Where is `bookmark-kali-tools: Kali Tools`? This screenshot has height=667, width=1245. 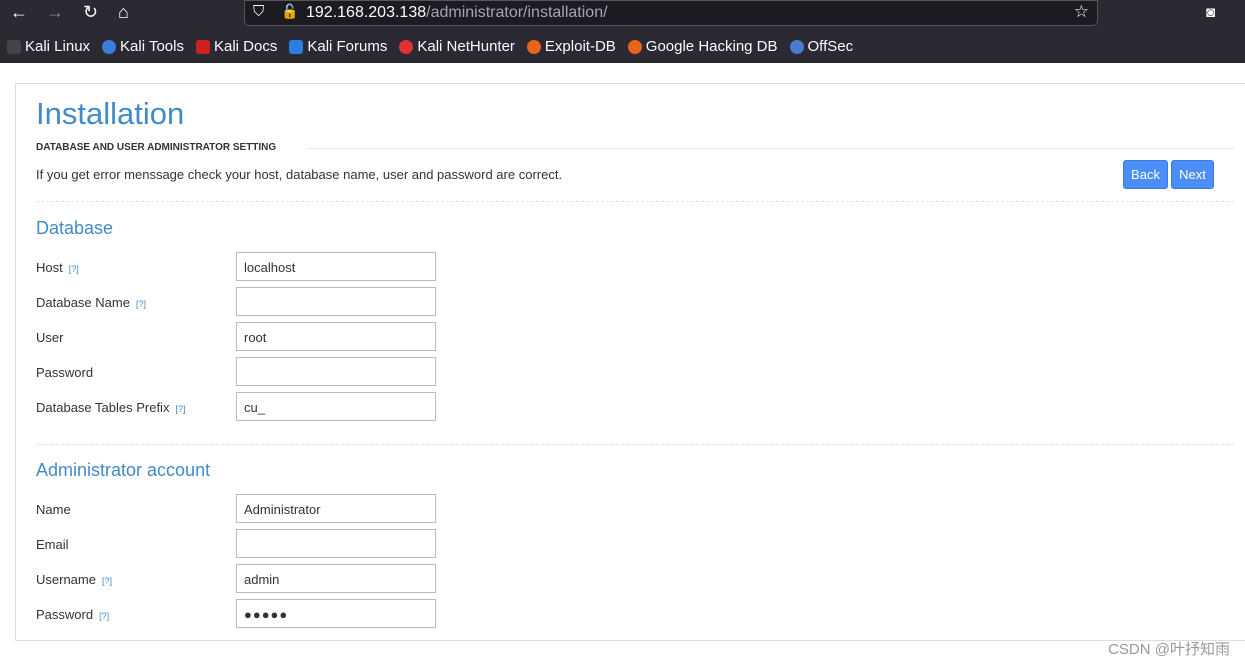 bookmark-kali-tools: Kali Tools is located at coordinates (143, 46).